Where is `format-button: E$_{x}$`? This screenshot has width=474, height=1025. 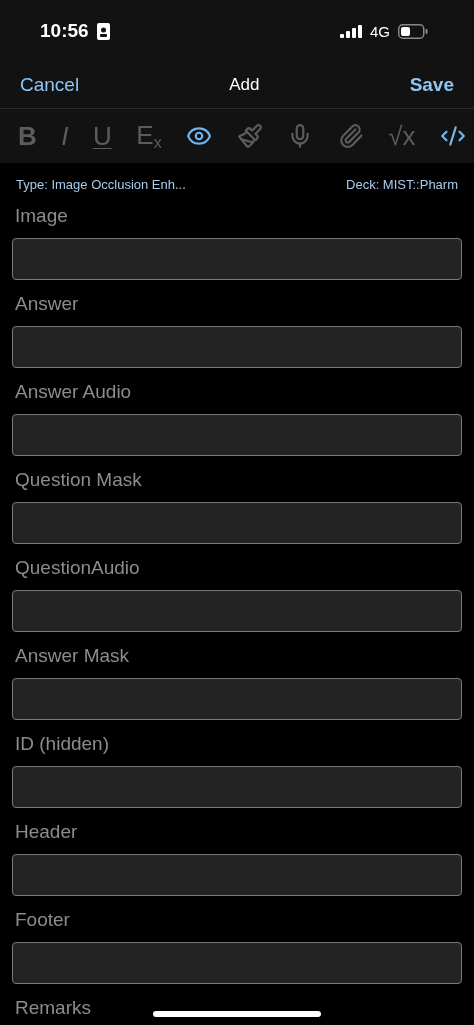
format-button: E$_{x}$ is located at coordinates (149, 136).